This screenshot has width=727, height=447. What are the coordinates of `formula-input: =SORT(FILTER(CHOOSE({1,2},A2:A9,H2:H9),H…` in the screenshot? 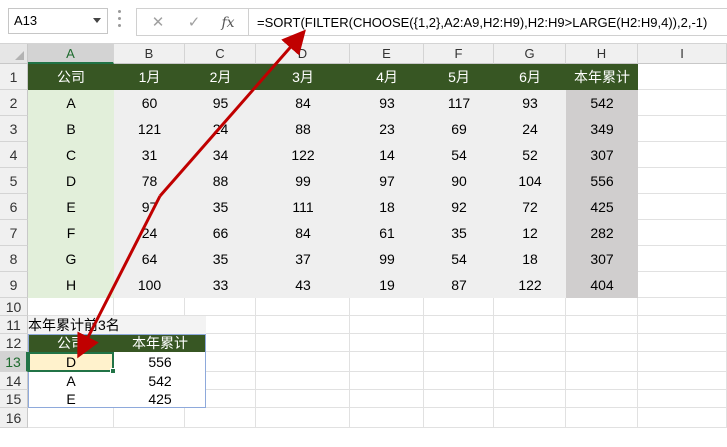 It's located at (487, 22).